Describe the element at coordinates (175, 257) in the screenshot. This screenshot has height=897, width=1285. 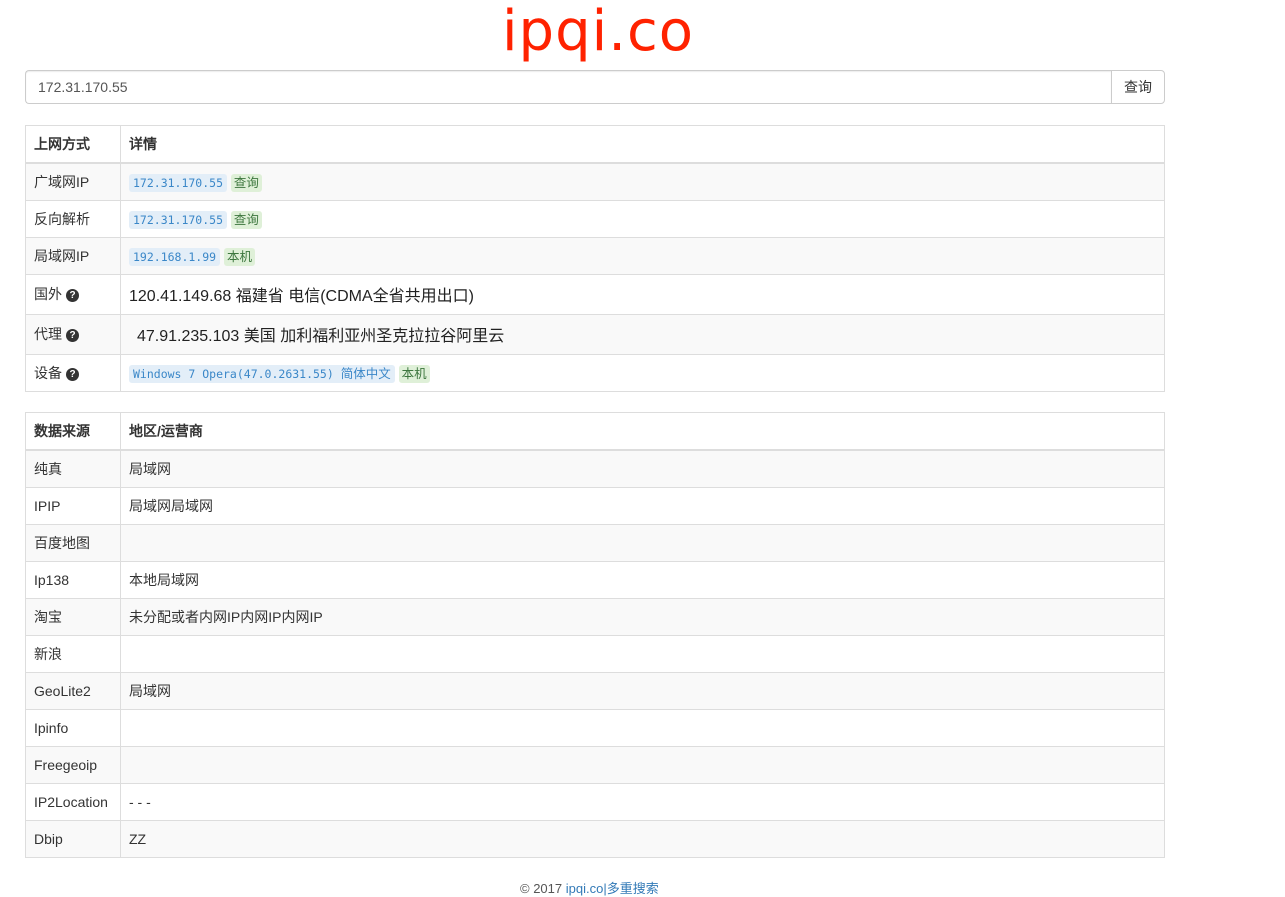
I see `lan-ip: 192.168.1.99` at that location.